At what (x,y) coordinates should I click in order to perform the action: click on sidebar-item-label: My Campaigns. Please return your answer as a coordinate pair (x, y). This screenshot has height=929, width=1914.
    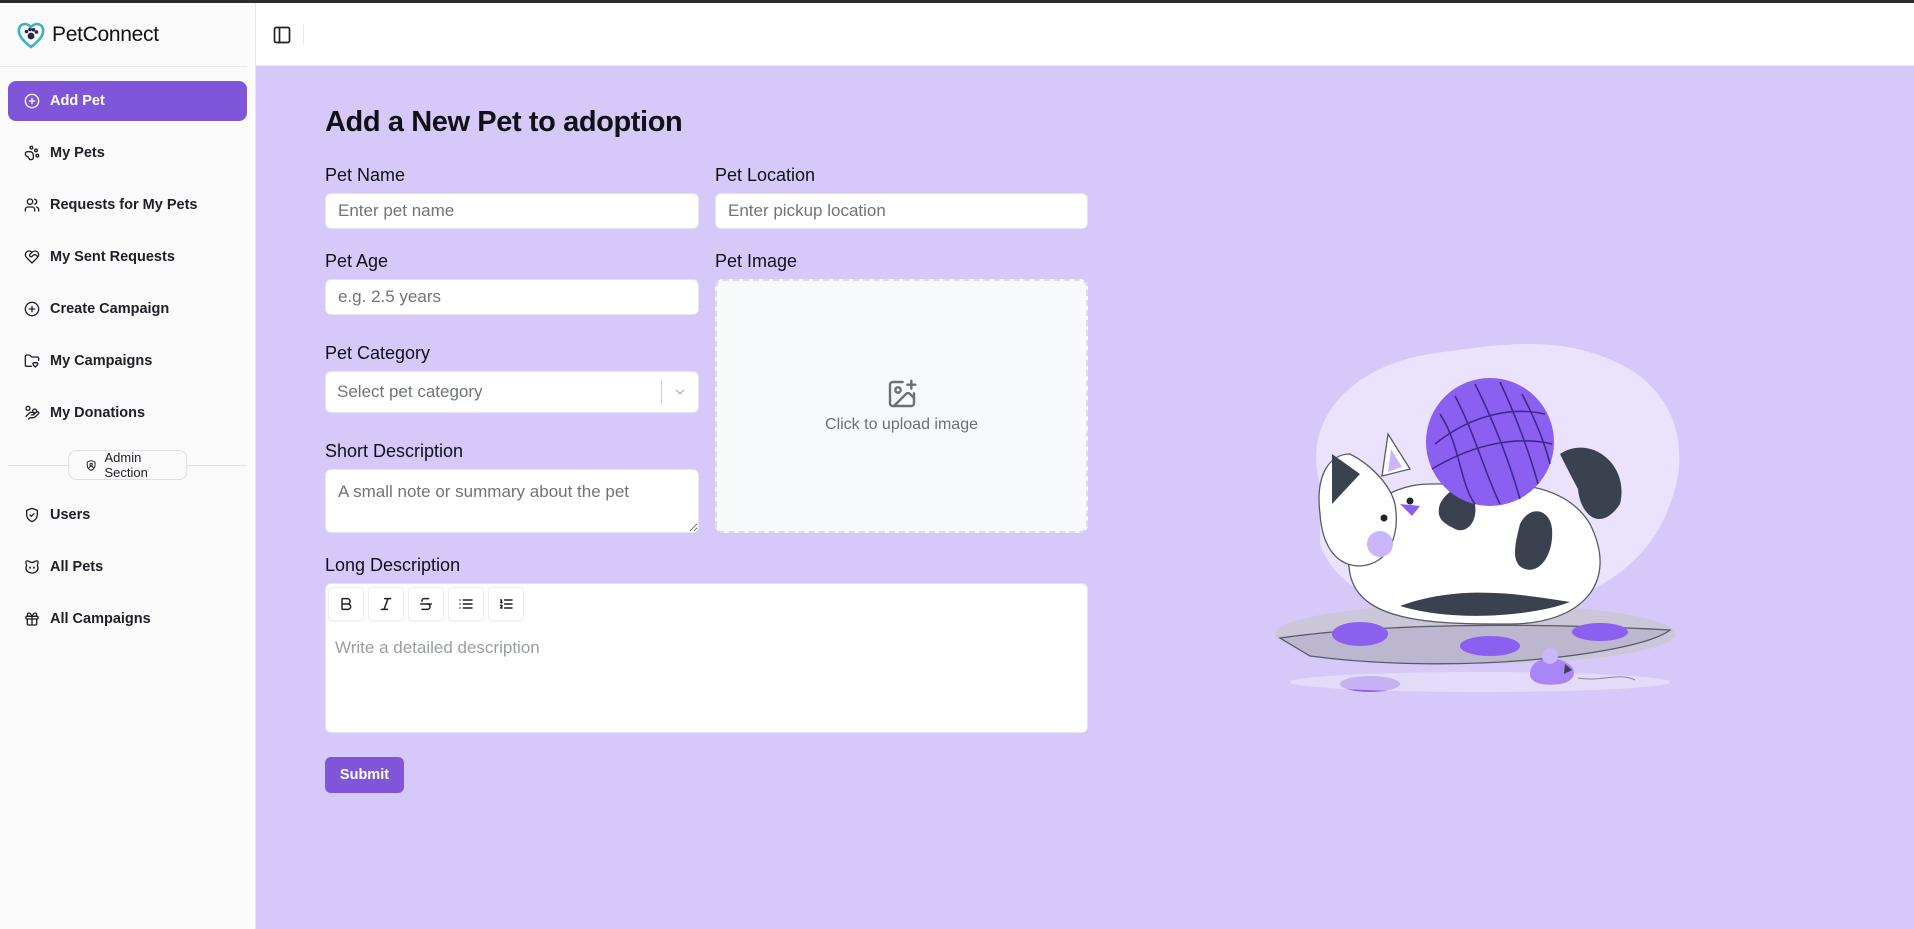
    Looking at the image, I should click on (101, 361).